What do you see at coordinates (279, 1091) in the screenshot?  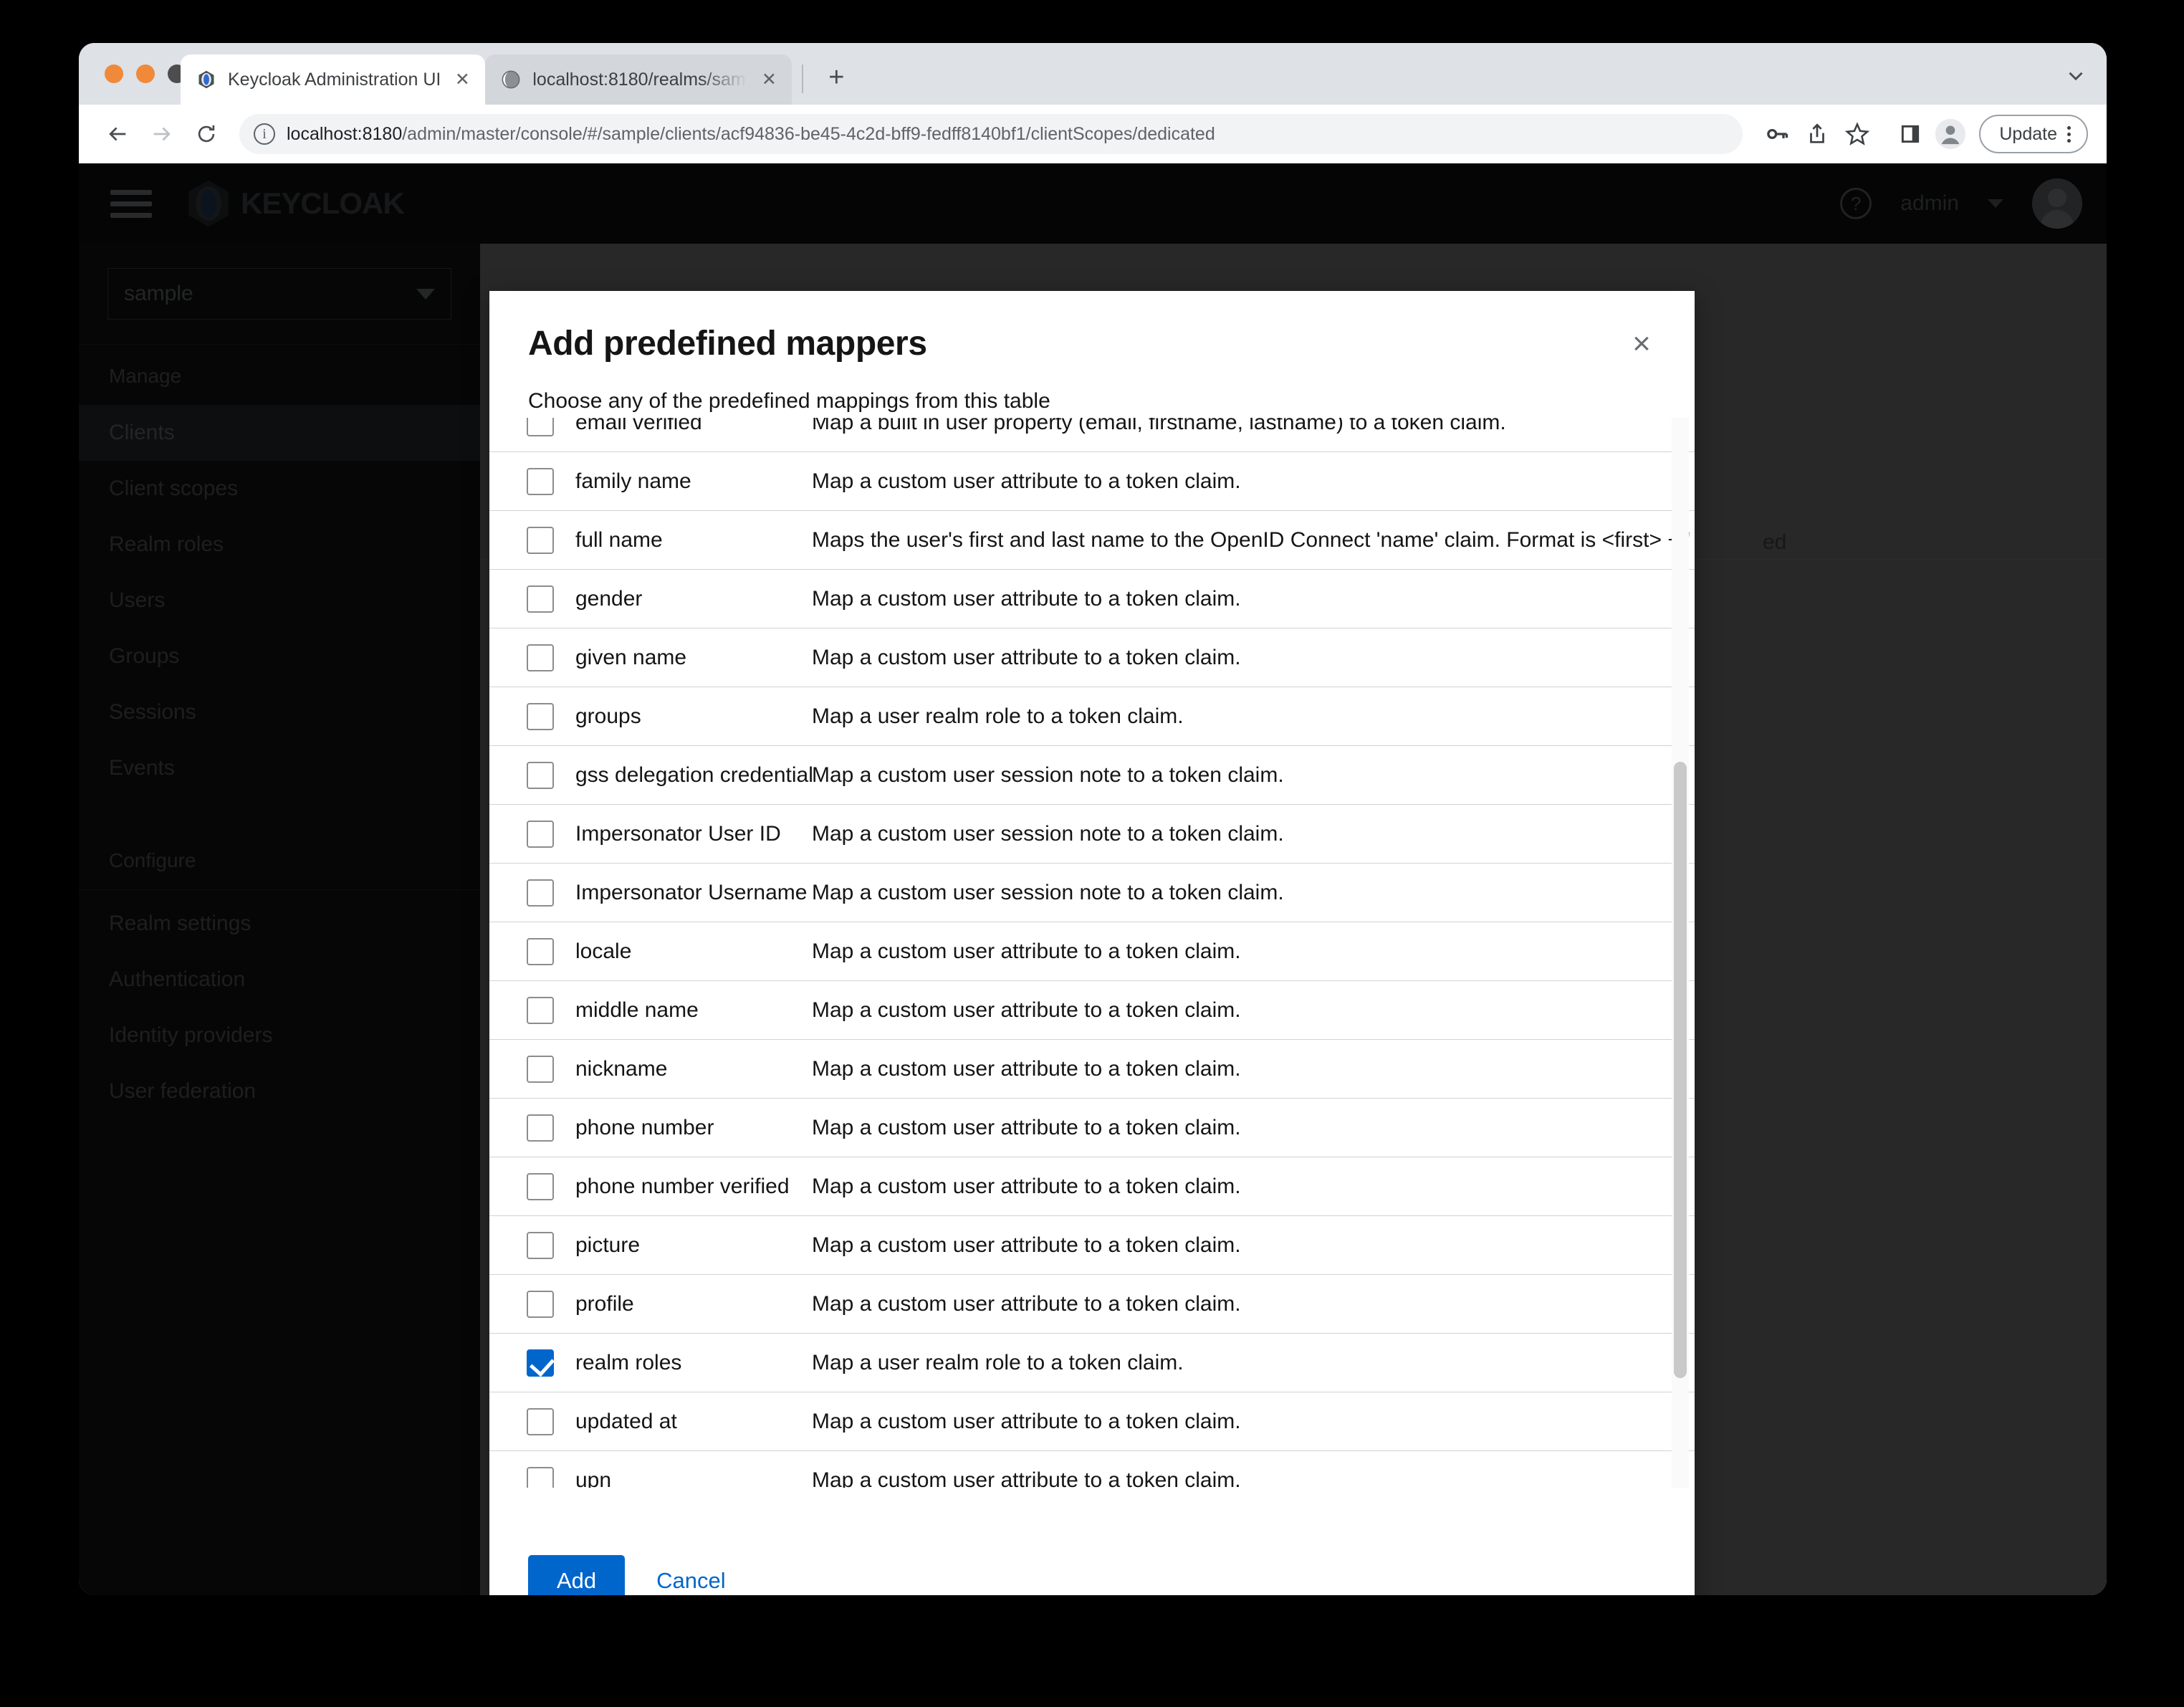 I see `sidebar-item-user-federation: User federation` at bounding box center [279, 1091].